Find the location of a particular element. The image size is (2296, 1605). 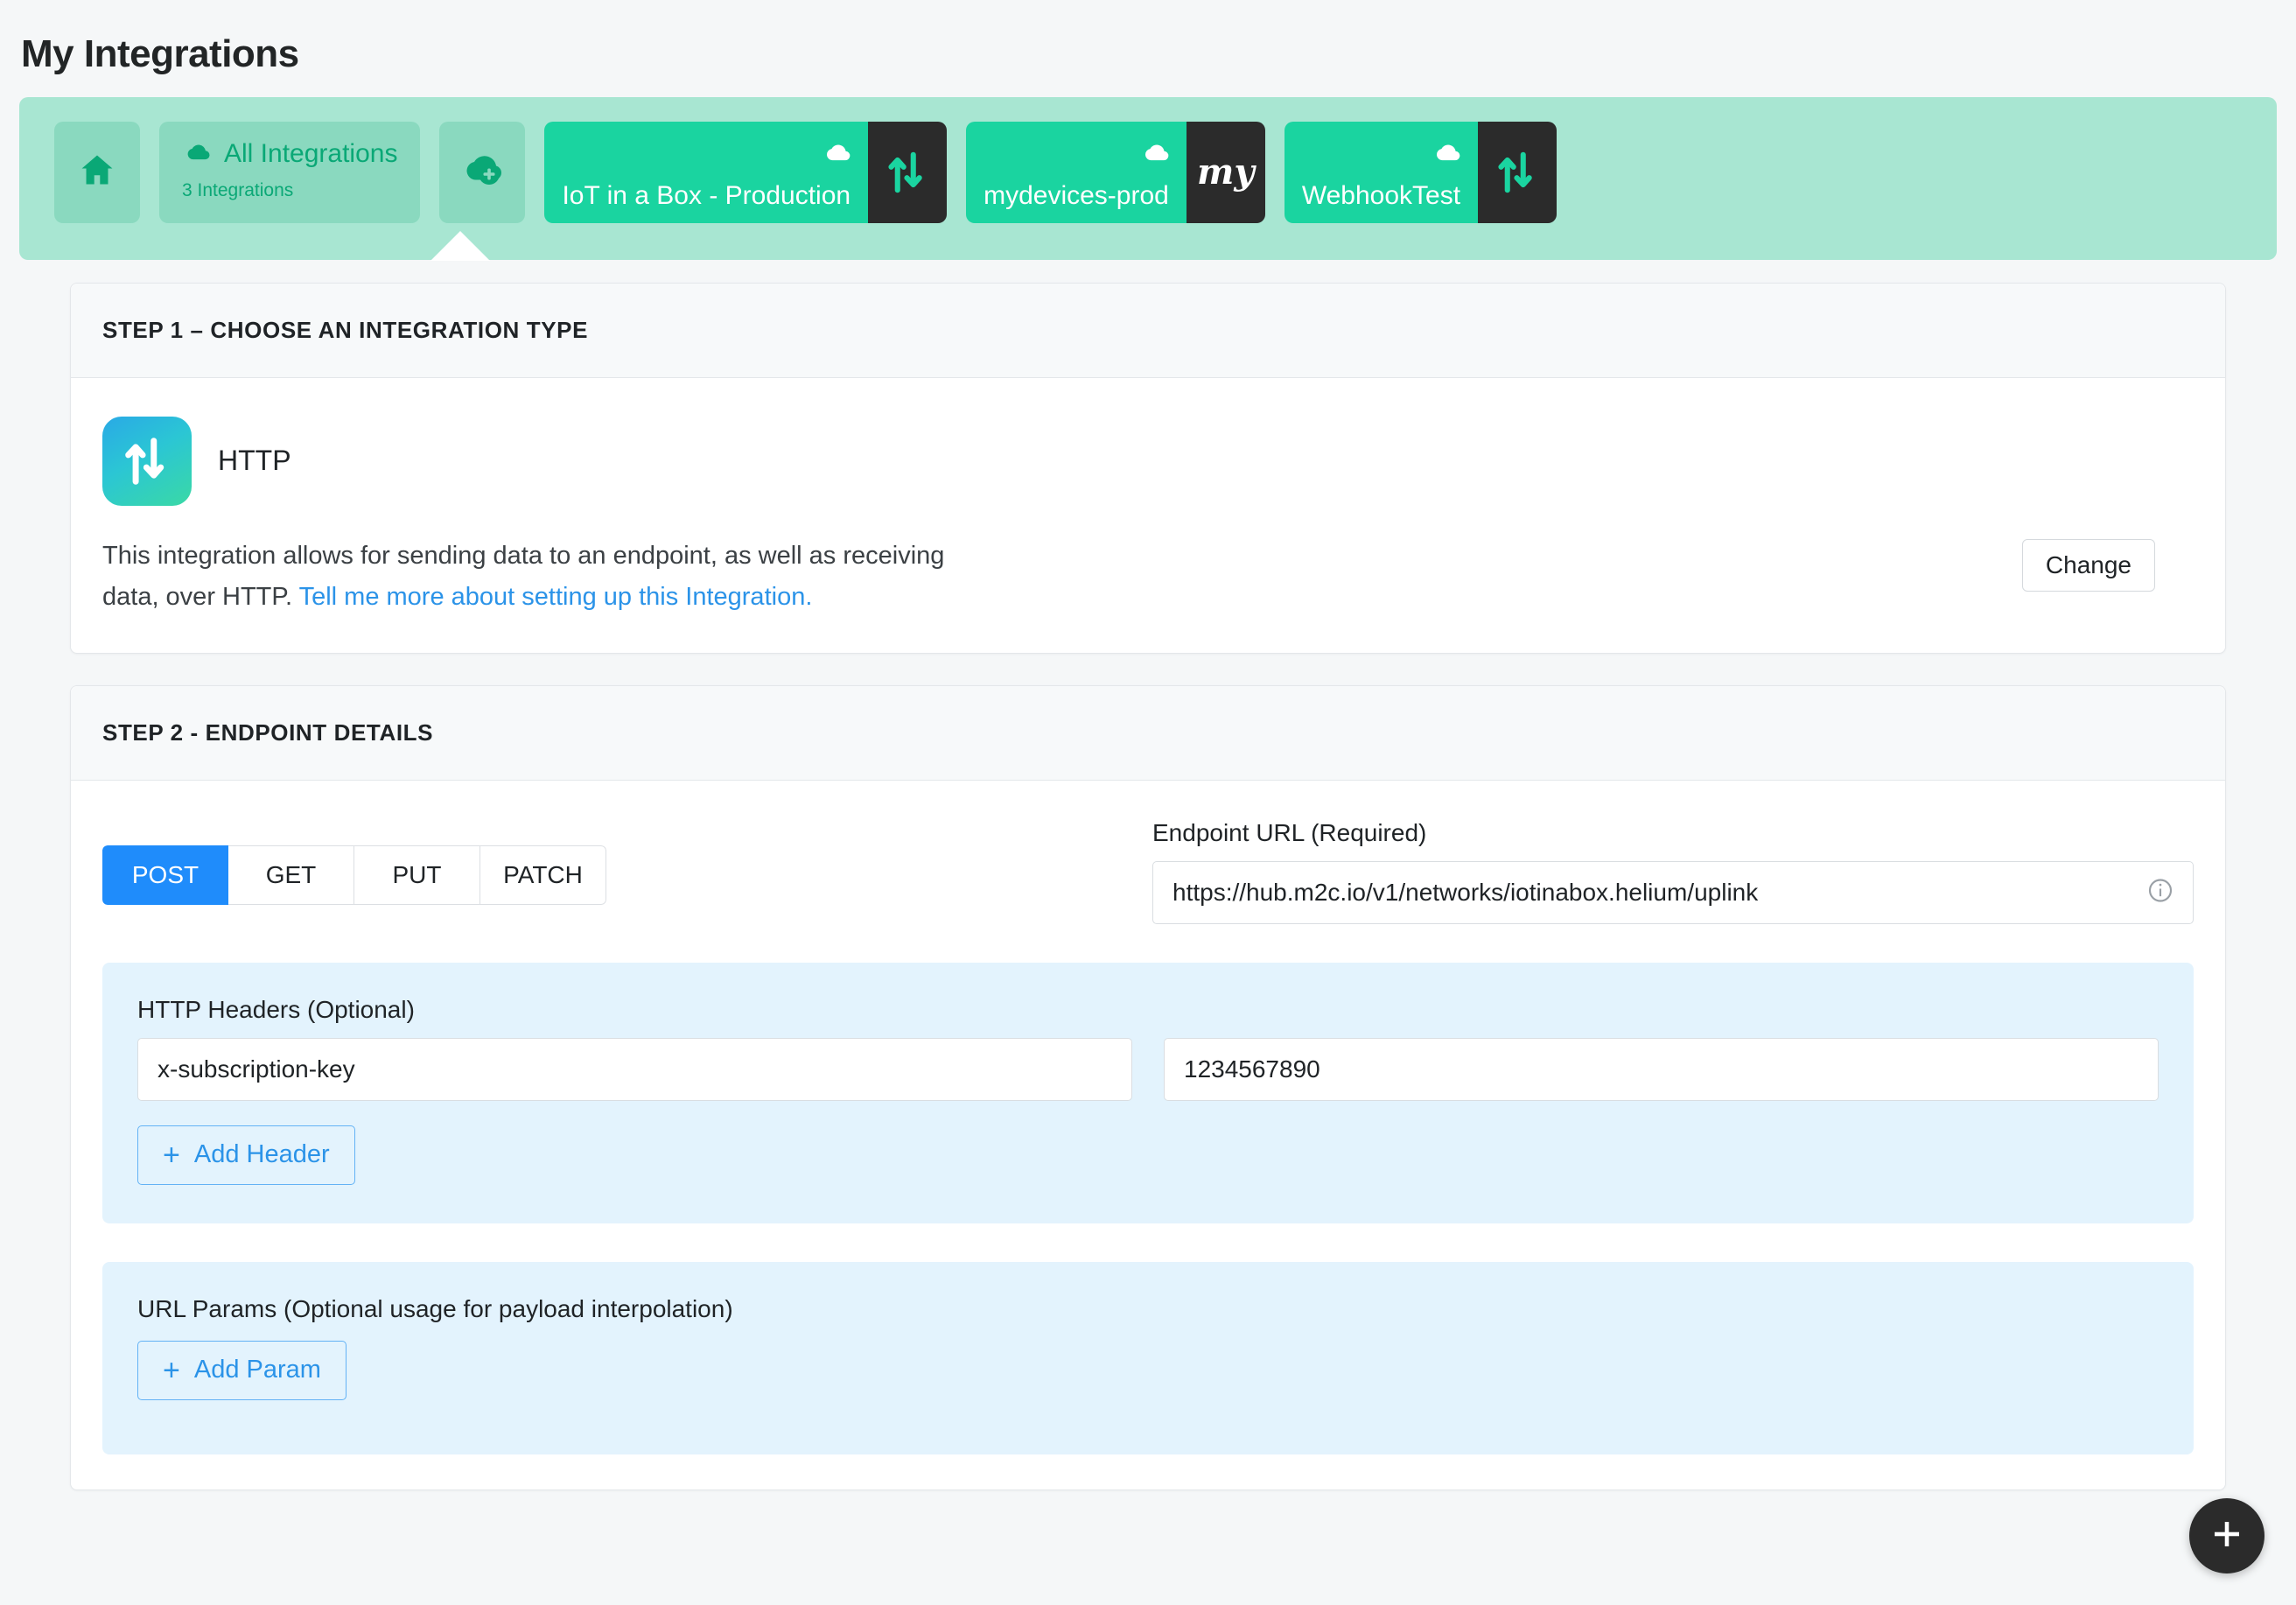

endpoint-url-input is located at coordinates (1673, 892).